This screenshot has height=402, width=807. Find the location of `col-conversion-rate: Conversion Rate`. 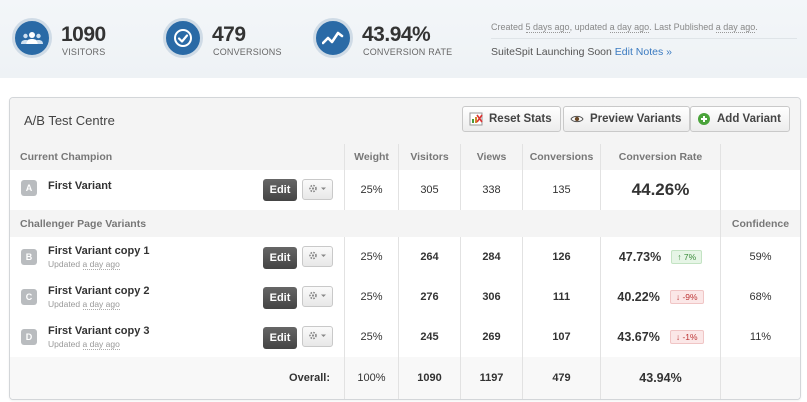

col-conversion-rate: Conversion Rate is located at coordinates (660, 157).